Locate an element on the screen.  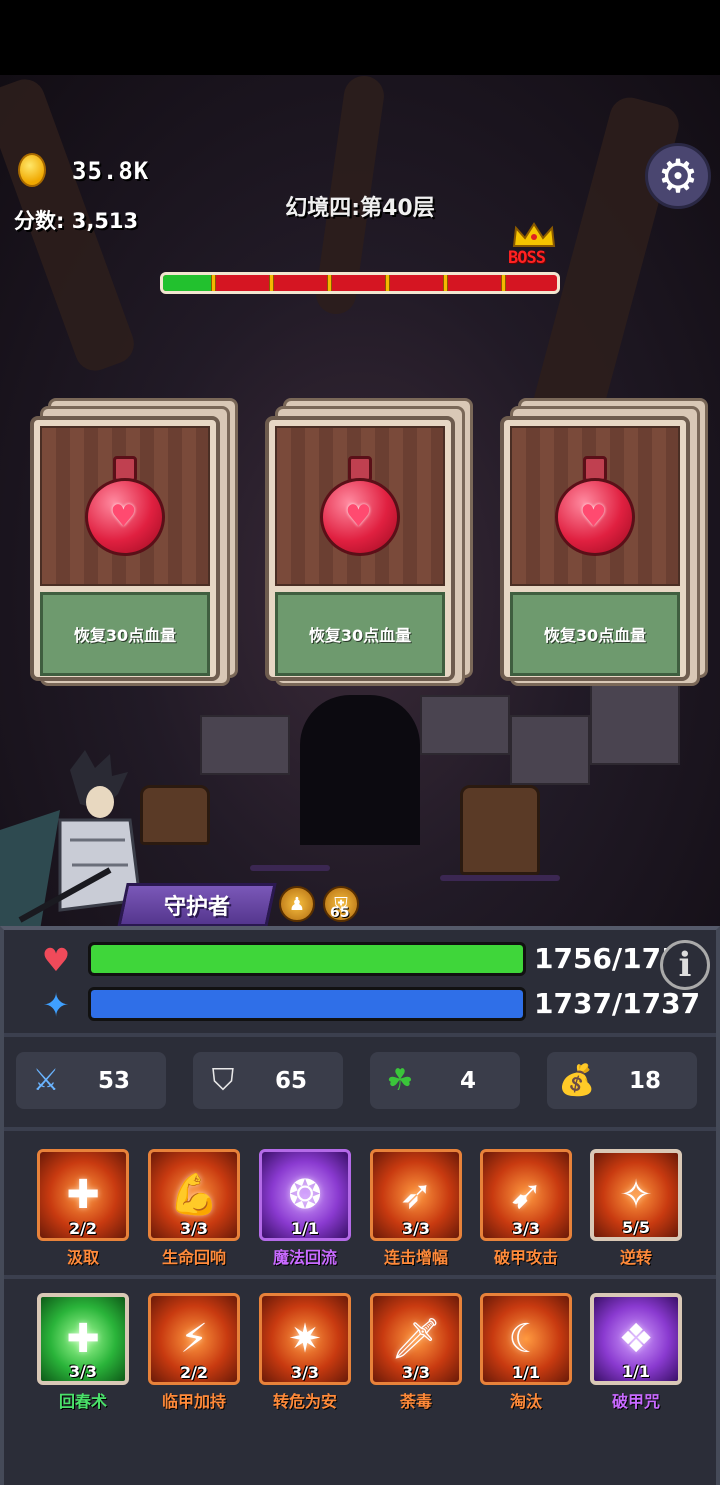
combo-strike-icon: ➶ is located at coordinates (416, 1195).